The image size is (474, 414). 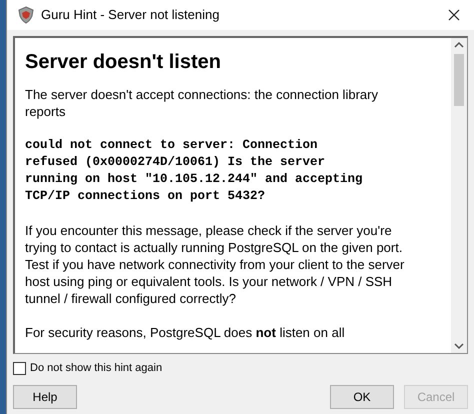 What do you see at coordinates (19, 368) in the screenshot?
I see `checkbox` at bounding box center [19, 368].